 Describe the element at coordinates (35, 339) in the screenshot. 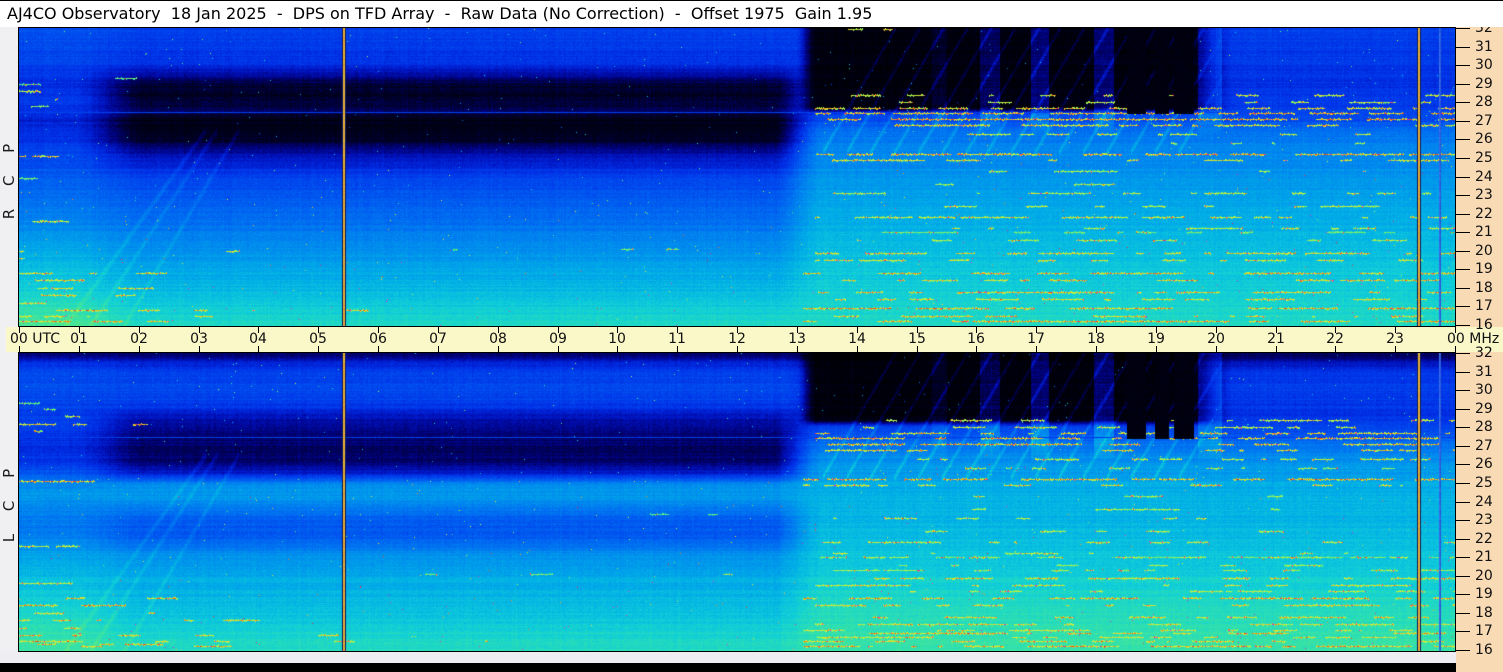

I see `time-label-start: 00 UTC` at that location.